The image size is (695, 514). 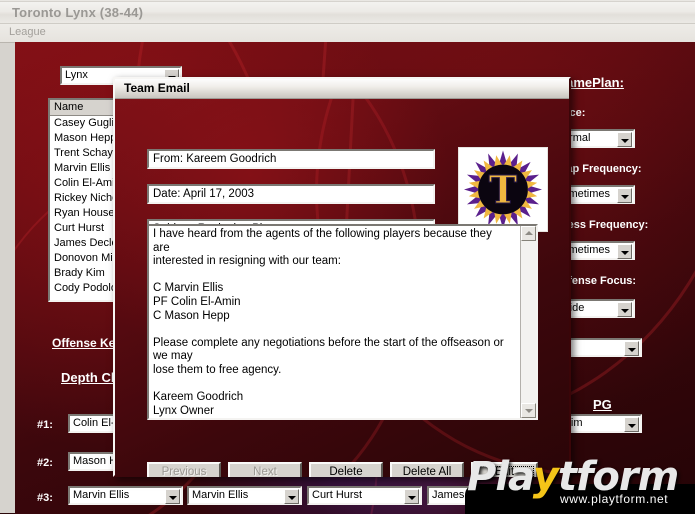 I want to click on next-button: Next, so click(x=265, y=469).